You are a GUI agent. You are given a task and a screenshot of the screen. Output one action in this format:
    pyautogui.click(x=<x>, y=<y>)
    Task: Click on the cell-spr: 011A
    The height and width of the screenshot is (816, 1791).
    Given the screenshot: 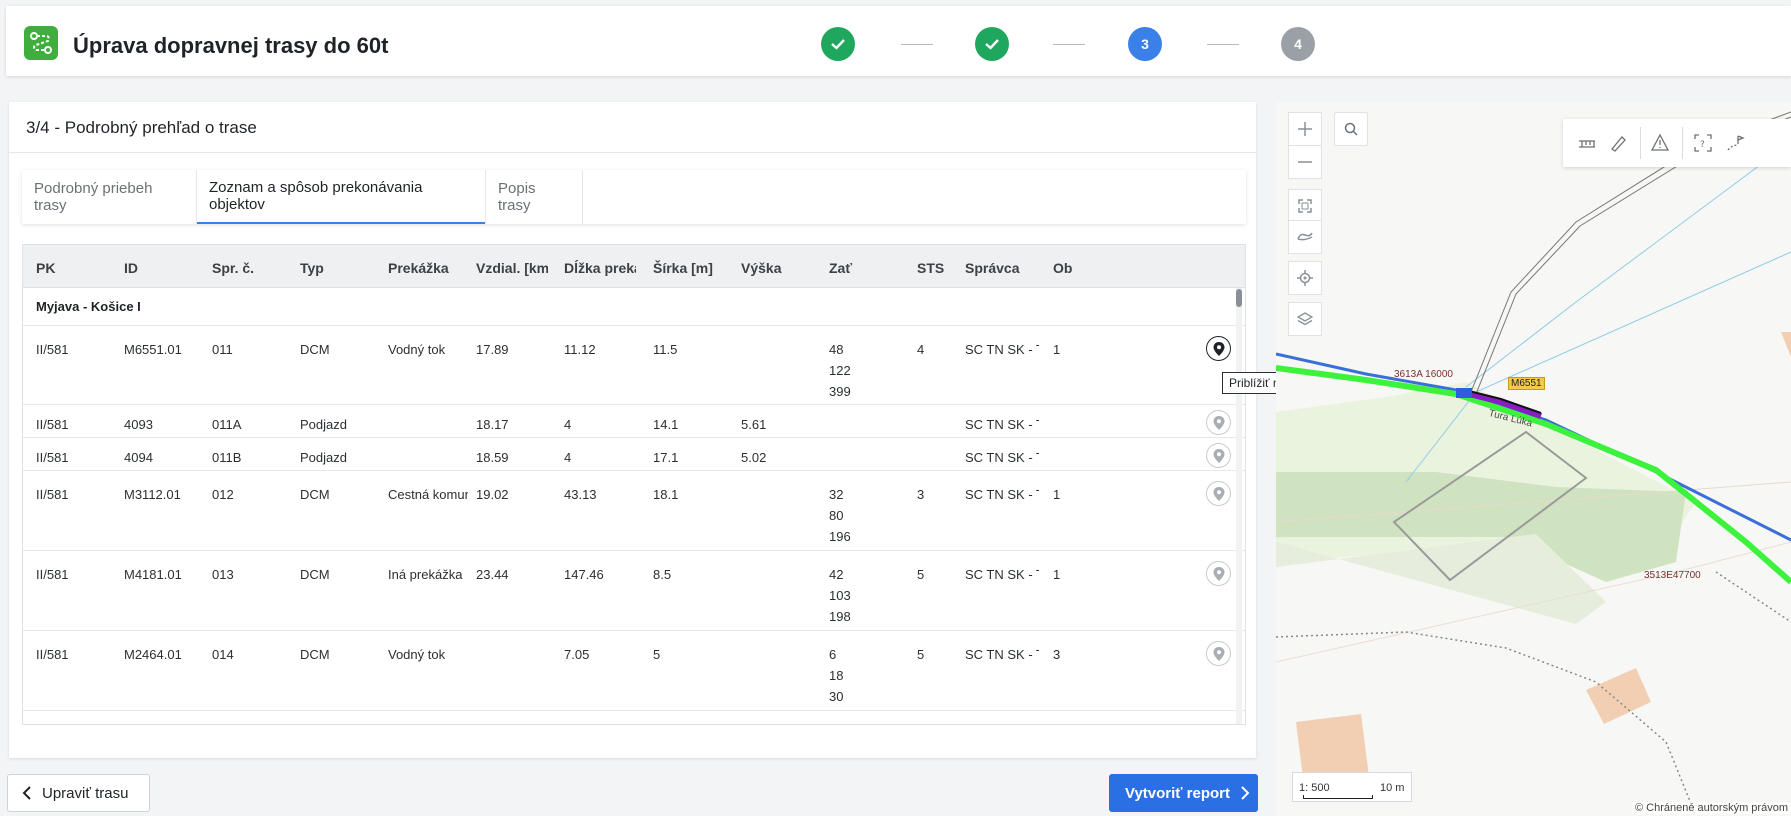 What is the action you would take?
    pyautogui.click(x=227, y=424)
    